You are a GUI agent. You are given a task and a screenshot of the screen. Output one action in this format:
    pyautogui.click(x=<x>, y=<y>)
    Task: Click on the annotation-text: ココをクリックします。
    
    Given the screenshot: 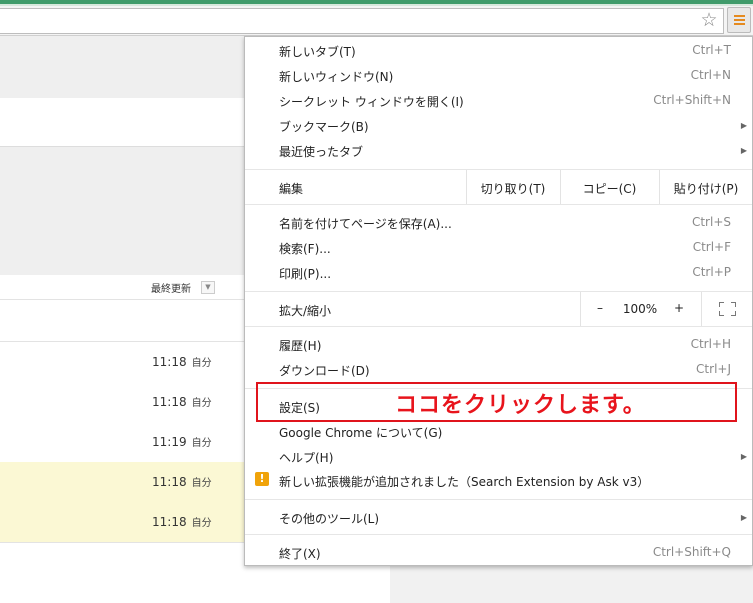 What is the action you would take?
    pyautogui.click(x=520, y=405)
    